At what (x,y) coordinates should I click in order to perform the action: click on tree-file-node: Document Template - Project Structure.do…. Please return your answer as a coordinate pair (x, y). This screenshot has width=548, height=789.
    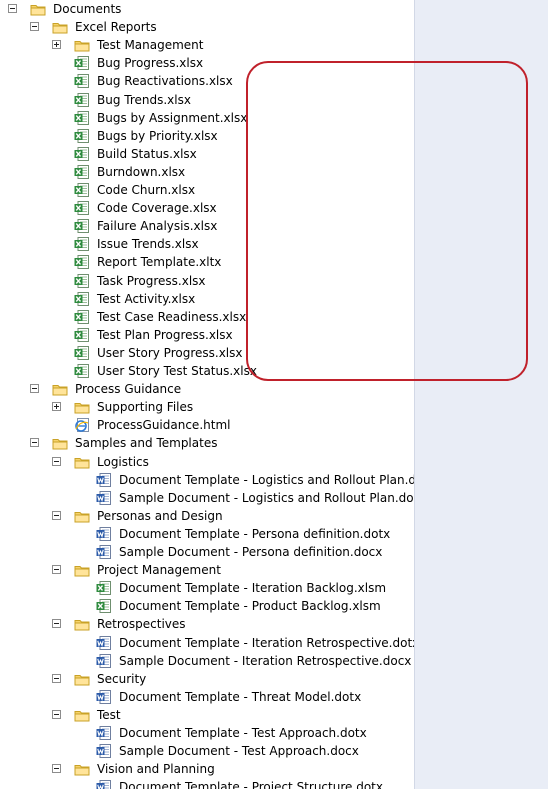
    Looking at the image, I should click on (207, 783).